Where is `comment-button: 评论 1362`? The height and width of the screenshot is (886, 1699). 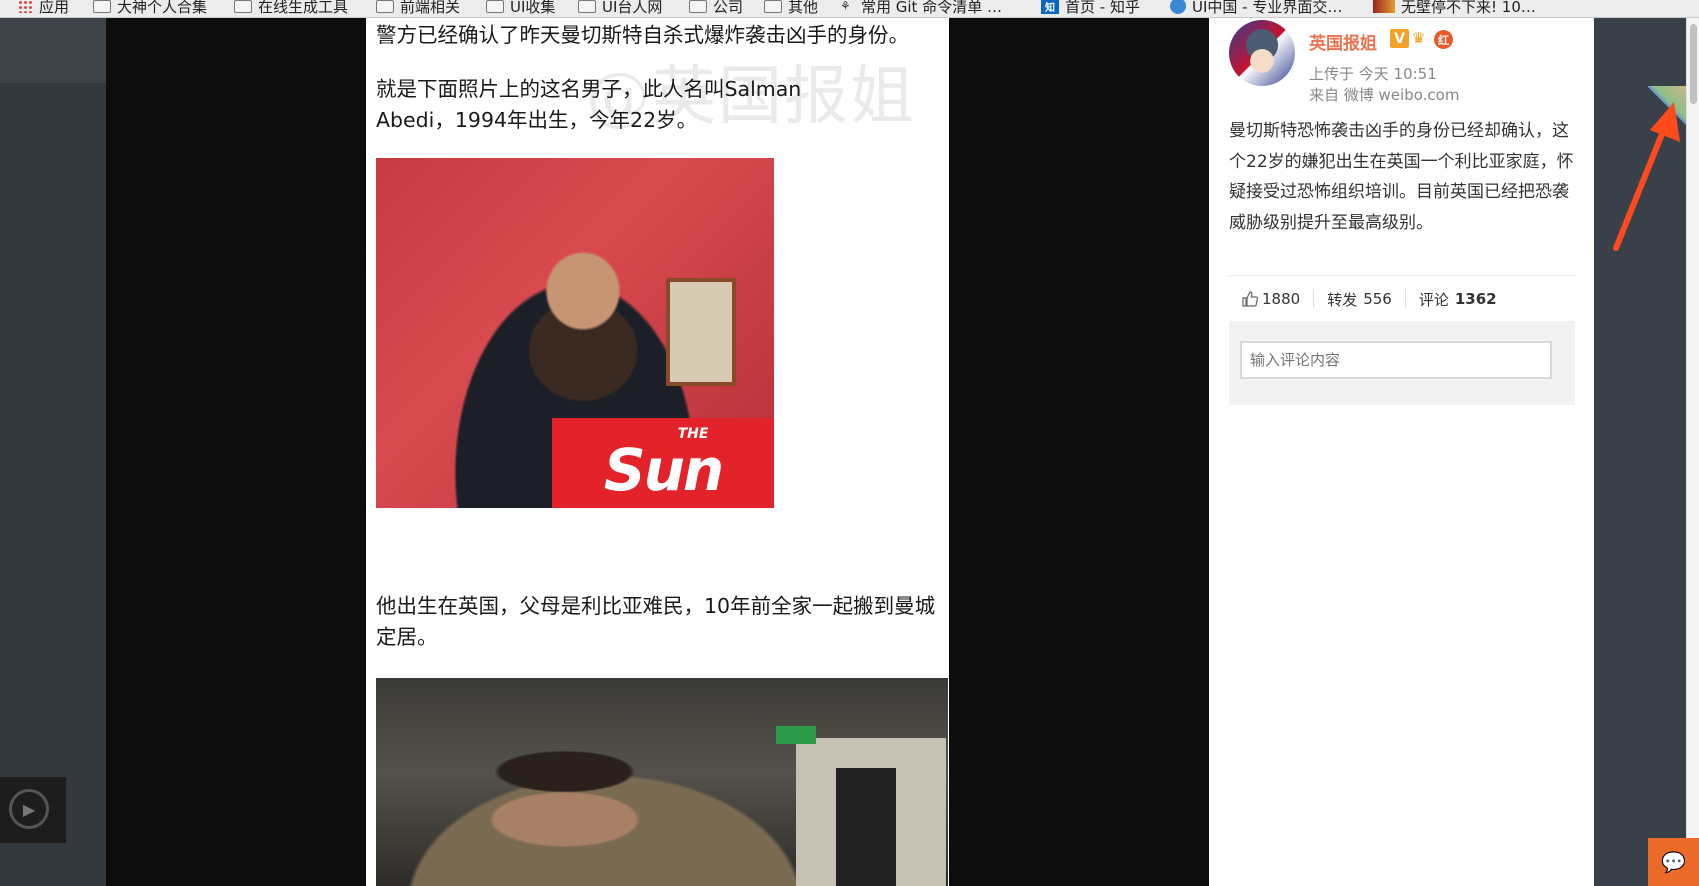 comment-button: 评论 1362 is located at coordinates (1458, 299).